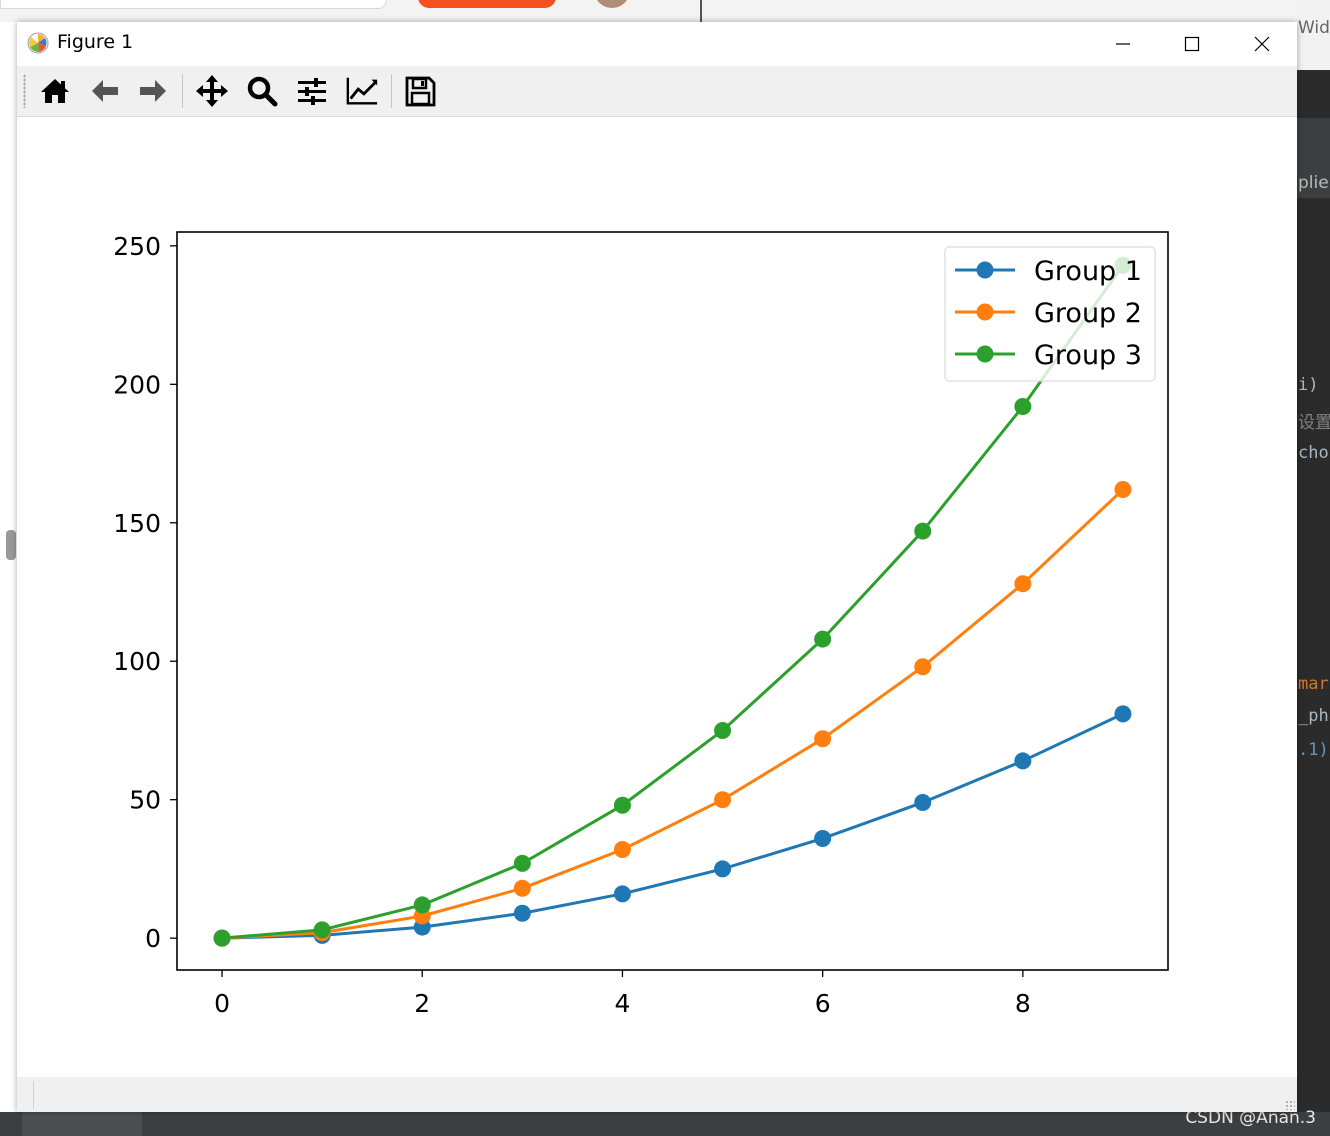 The height and width of the screenshot is (1136, 1330). I want to click on background-code-fragment: i), so click(1308, 385).